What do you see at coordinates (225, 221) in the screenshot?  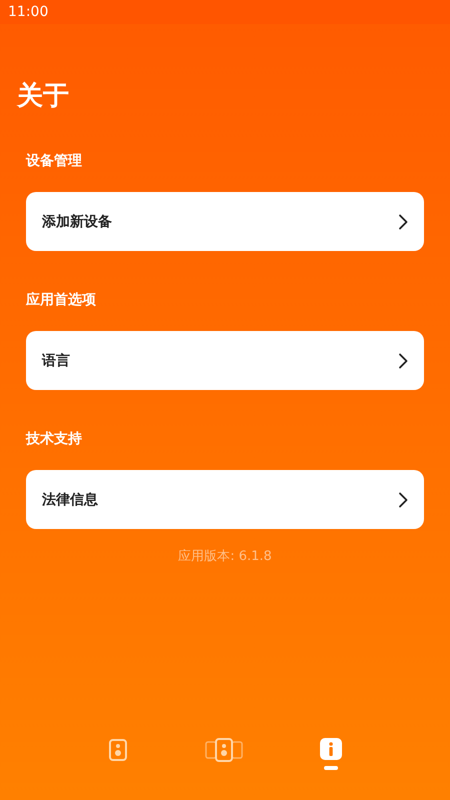 I see `settings-row: 添加新设备` at bounding box center [225, 221].